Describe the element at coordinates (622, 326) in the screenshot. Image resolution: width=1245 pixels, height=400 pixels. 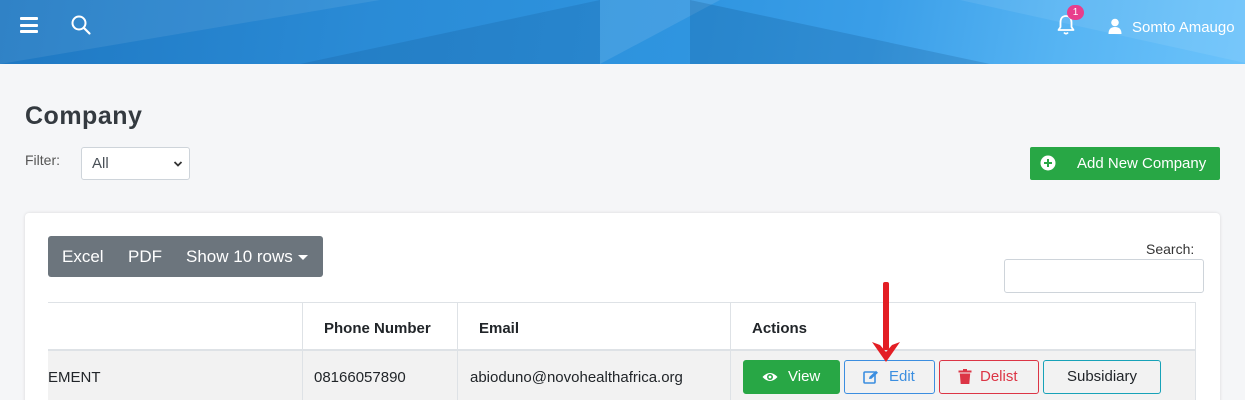
I see `table-header-row: Phone Number Email Actions` at that location.